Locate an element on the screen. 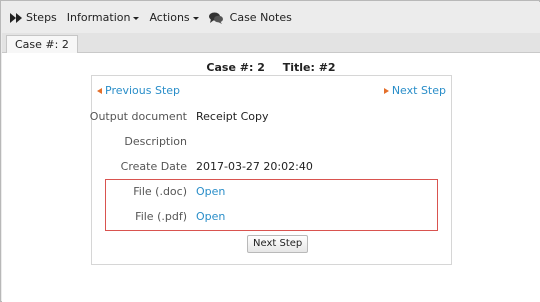 The width and height of the screenshot is (540, 302). field-row-create-date: Create Date 2017-03-27 20:02:40 is located at coordinates (271, 167).